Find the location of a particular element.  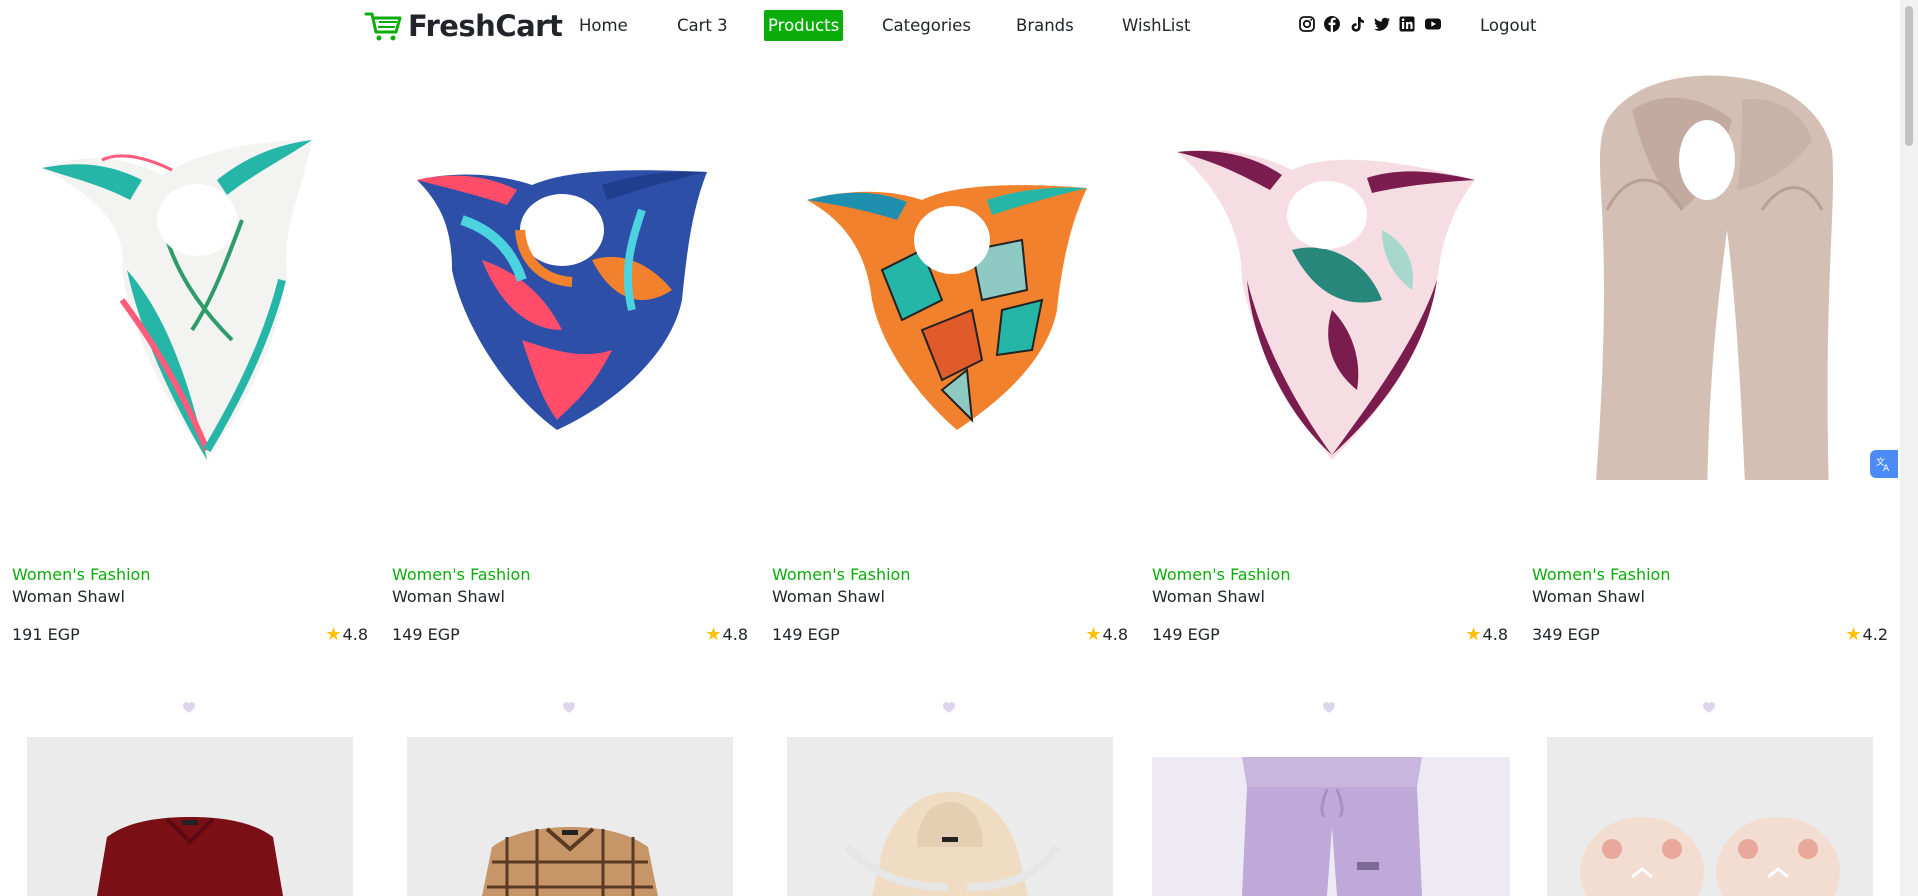

product-rating: ★ 4.2 is located at coordinates (1866, 634).